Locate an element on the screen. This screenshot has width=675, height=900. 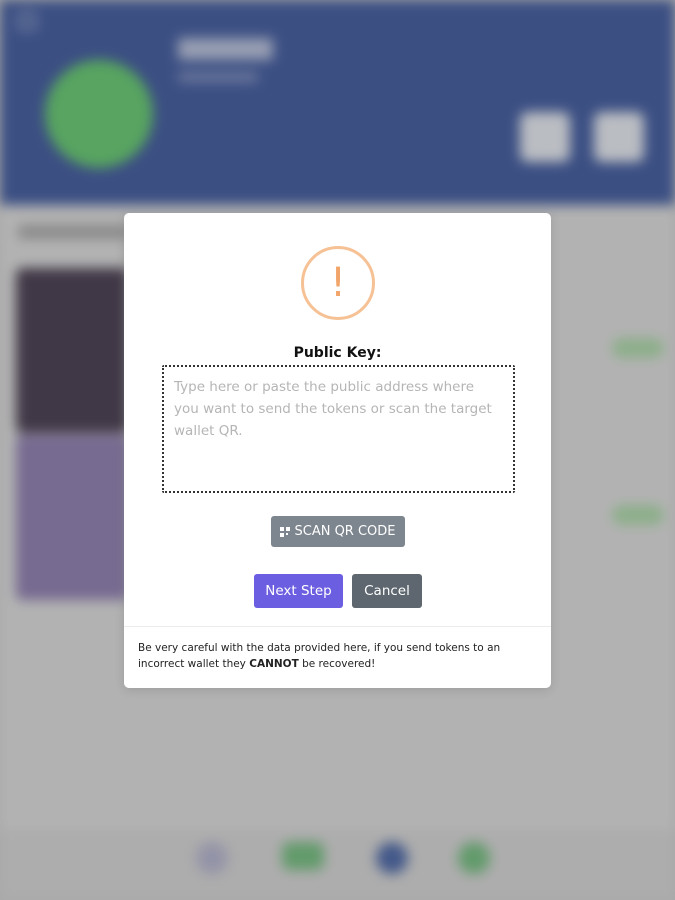
exclamation-glyph: ! is located at coordinates (338, 283).